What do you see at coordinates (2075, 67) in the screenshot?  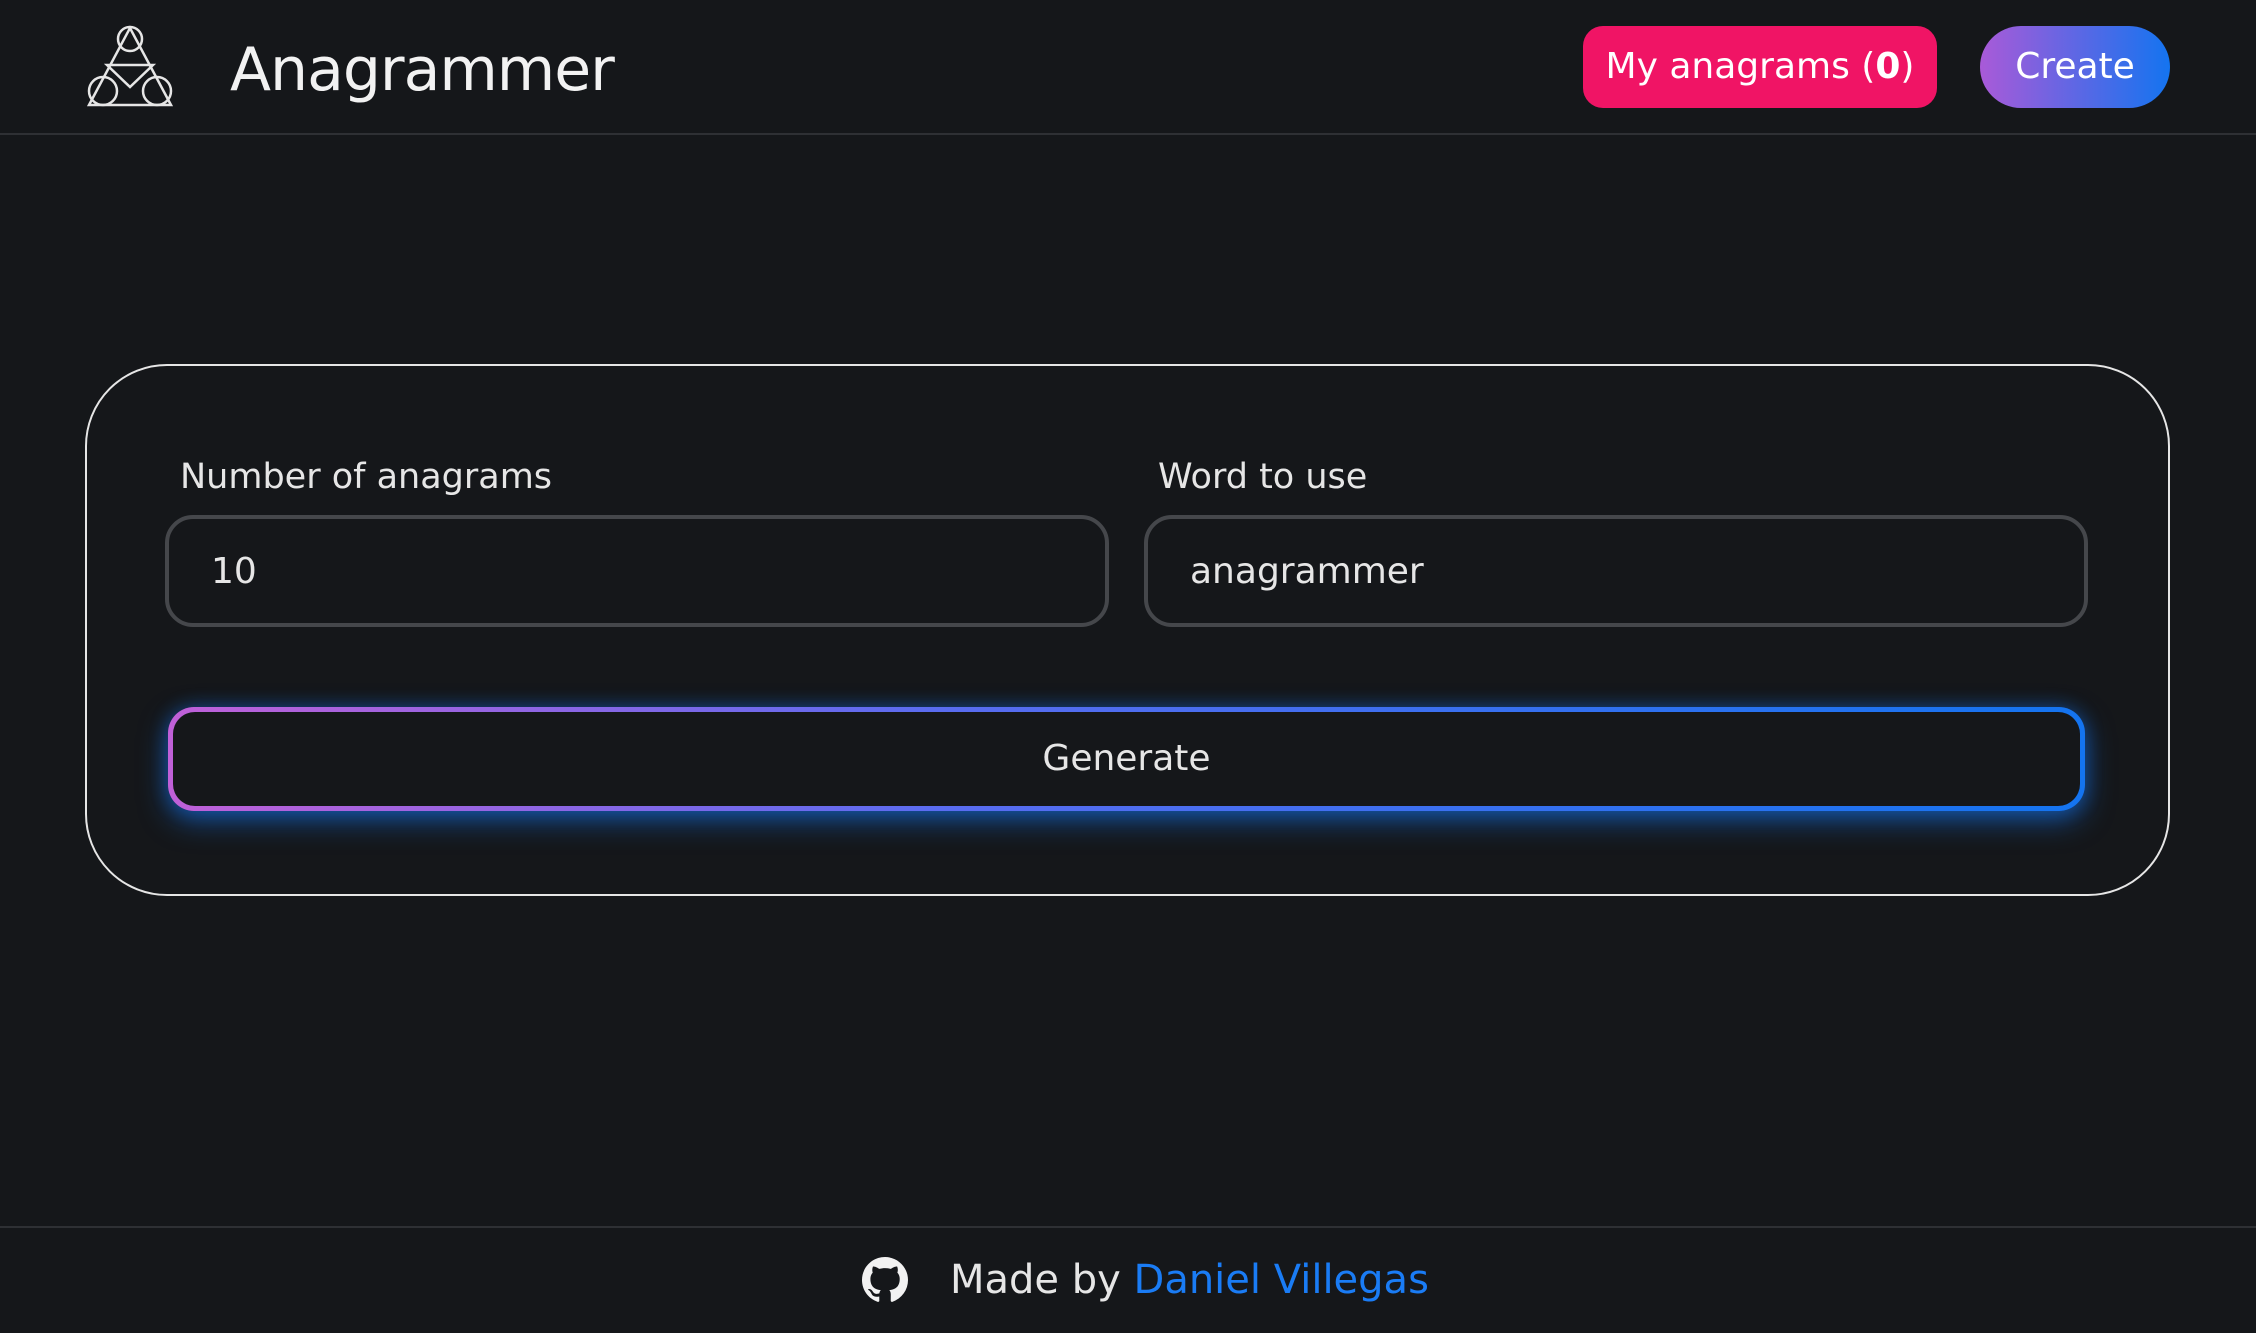 I see `create-button: Create` at bounding box center [2075, 67].